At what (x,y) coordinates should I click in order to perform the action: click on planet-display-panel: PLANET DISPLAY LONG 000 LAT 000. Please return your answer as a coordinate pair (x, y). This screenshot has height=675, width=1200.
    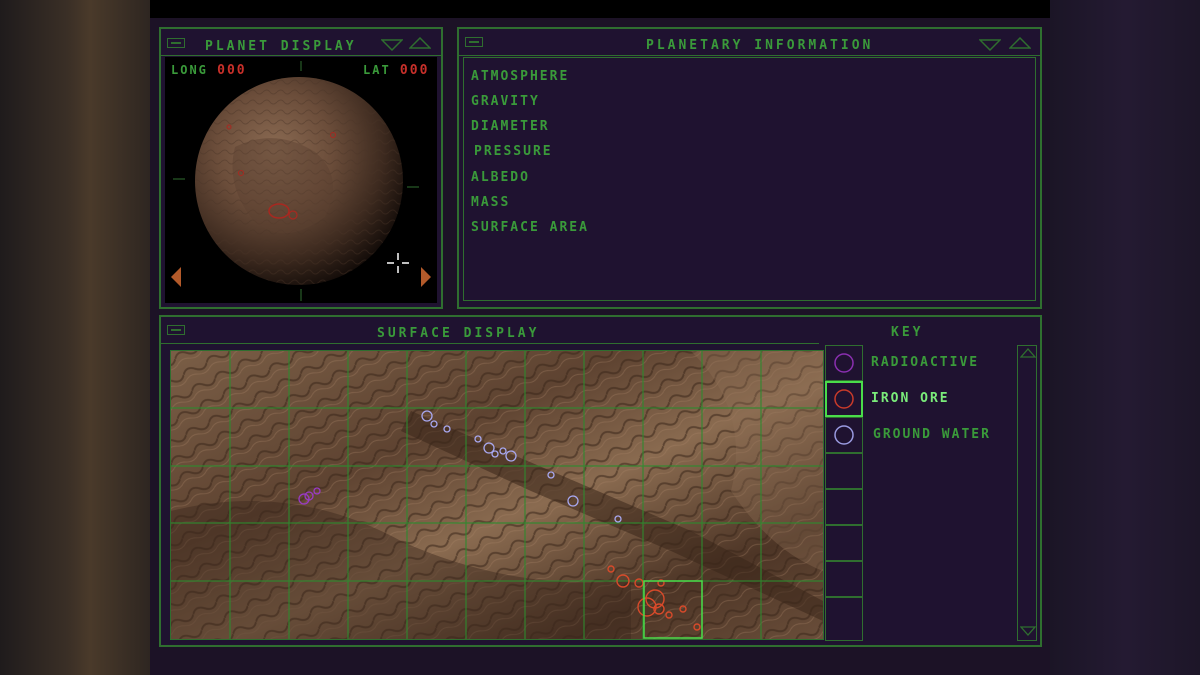
    Looking at the image, I should click on (301, 168).